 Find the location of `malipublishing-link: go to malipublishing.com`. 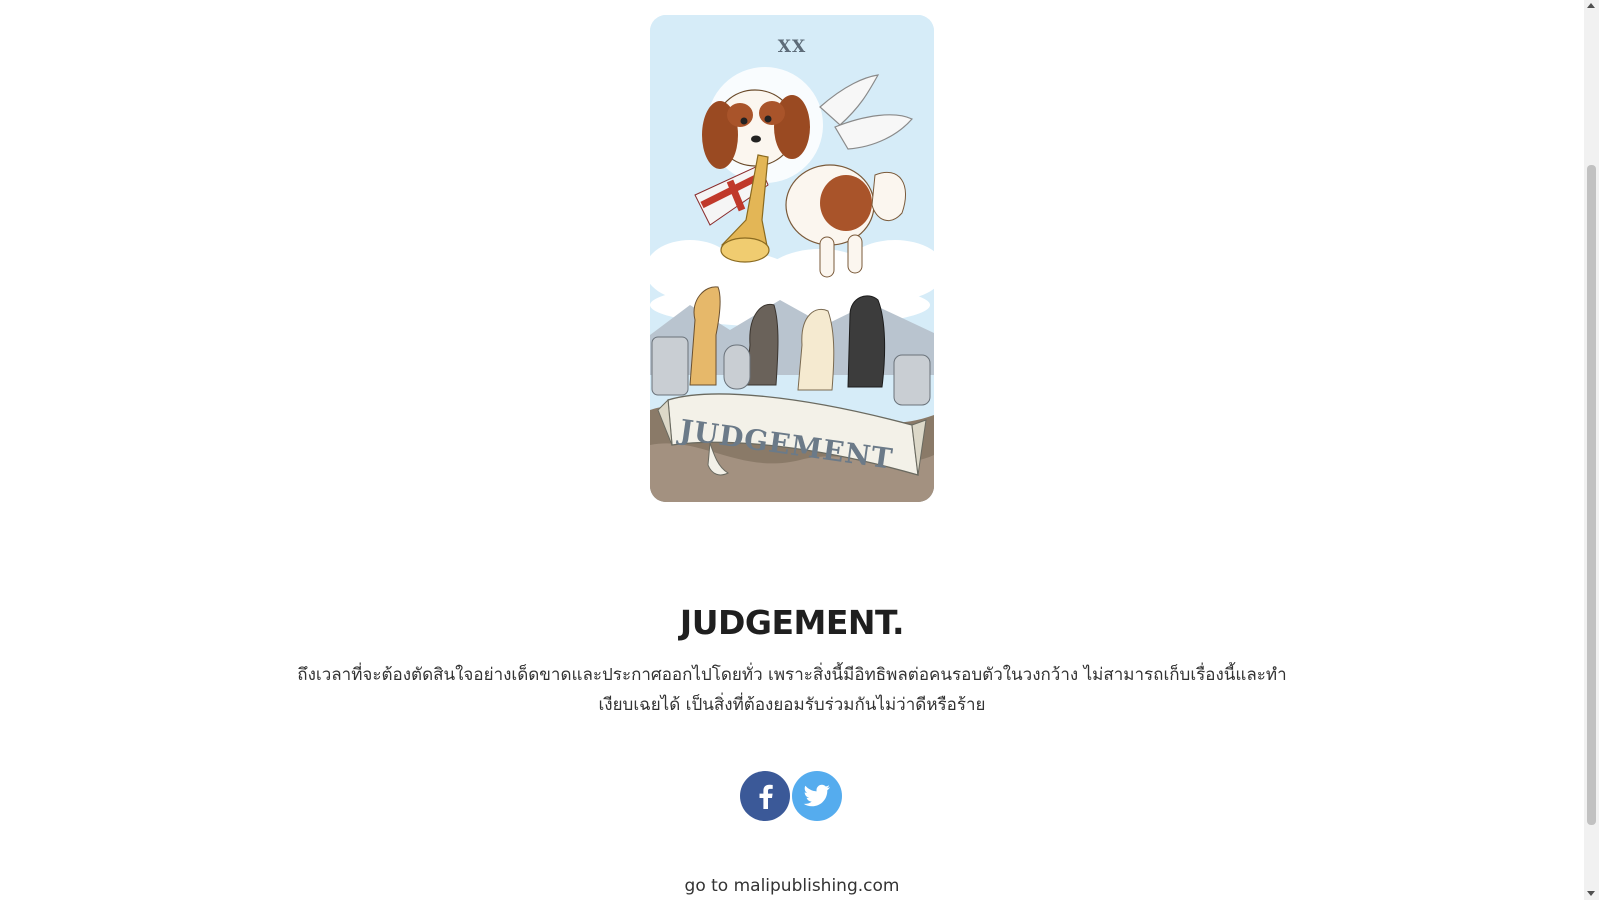

malipublishing-link: go to malipublishing.com is located at coordinates (792, 886).